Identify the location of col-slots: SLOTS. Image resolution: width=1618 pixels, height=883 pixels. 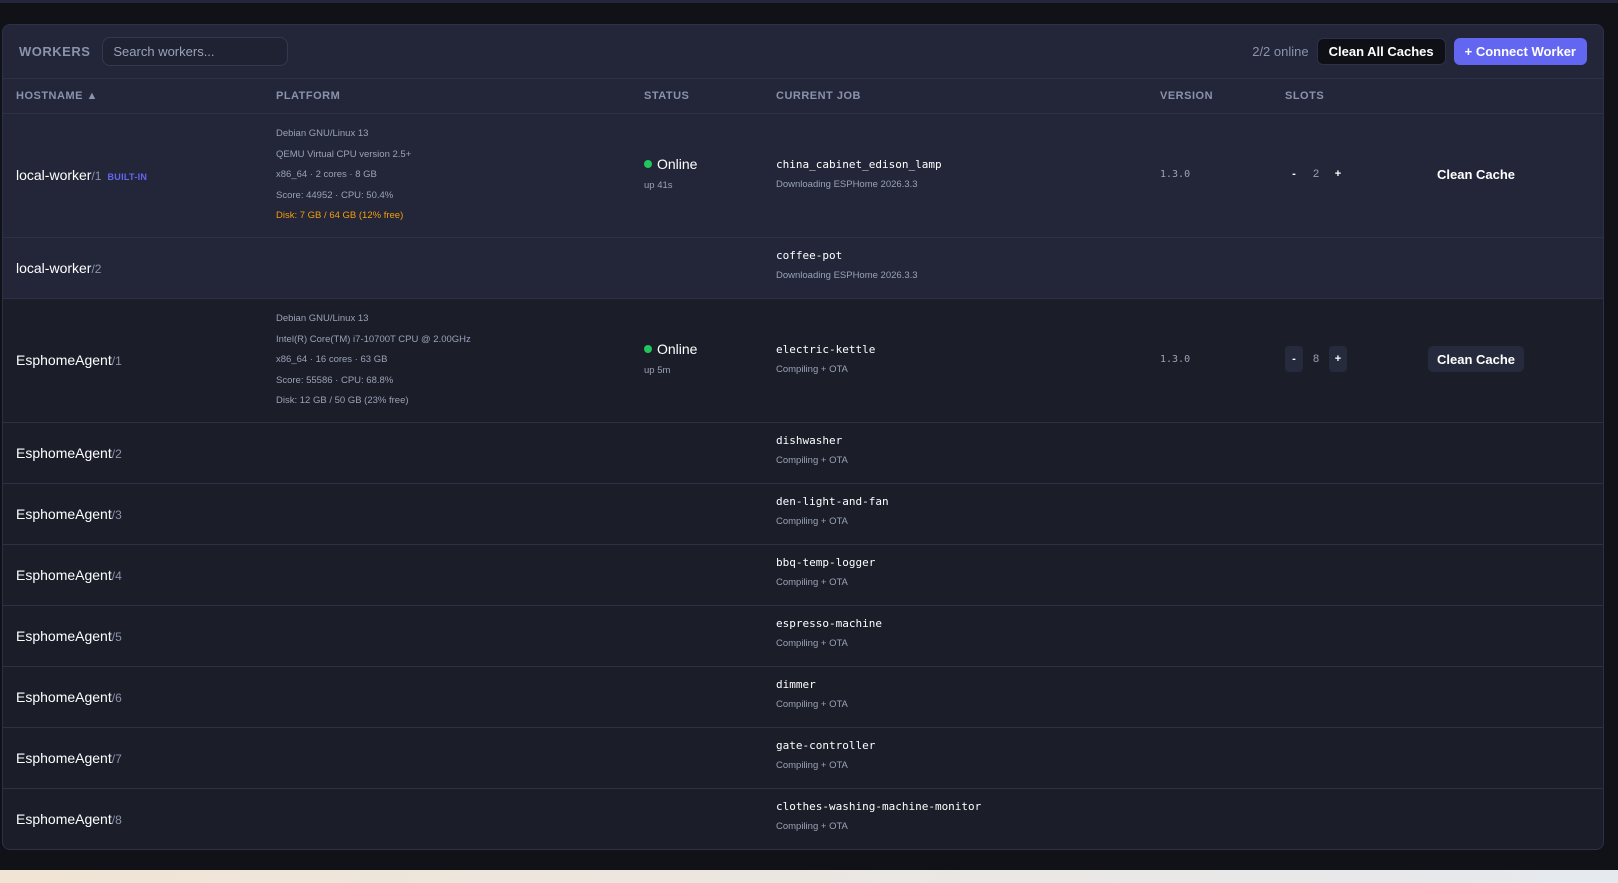
(1304, 96).